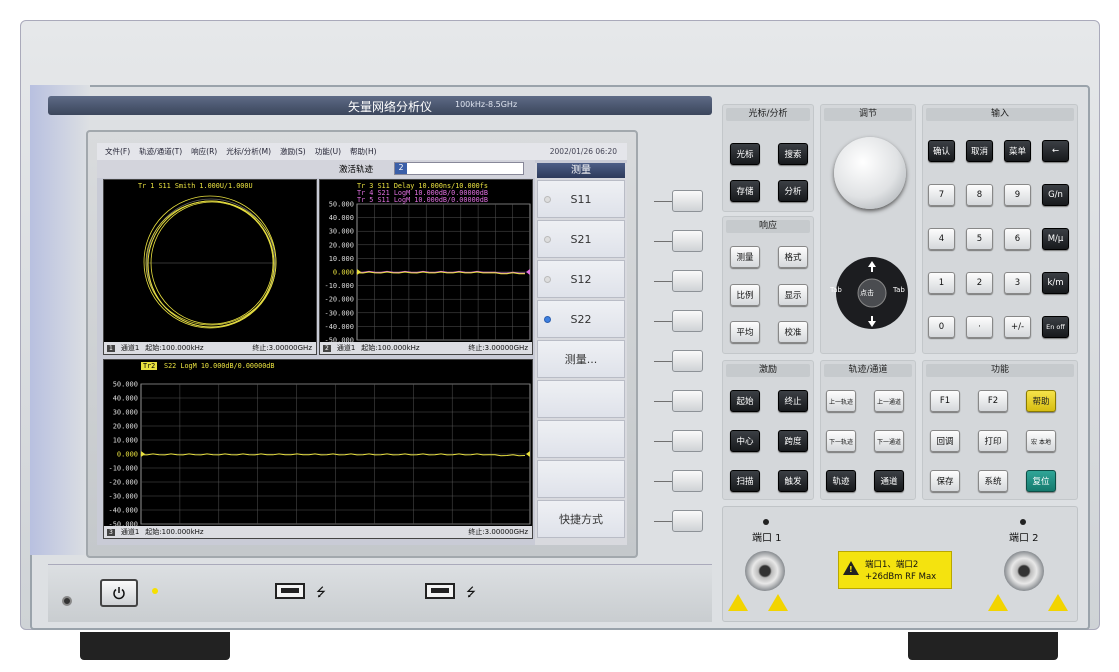 This screenshot has width=1119, height=672. Describe the element at coordinates (836, 290) in the screenshot. I see `dpad-left-label: Tab` at that location.